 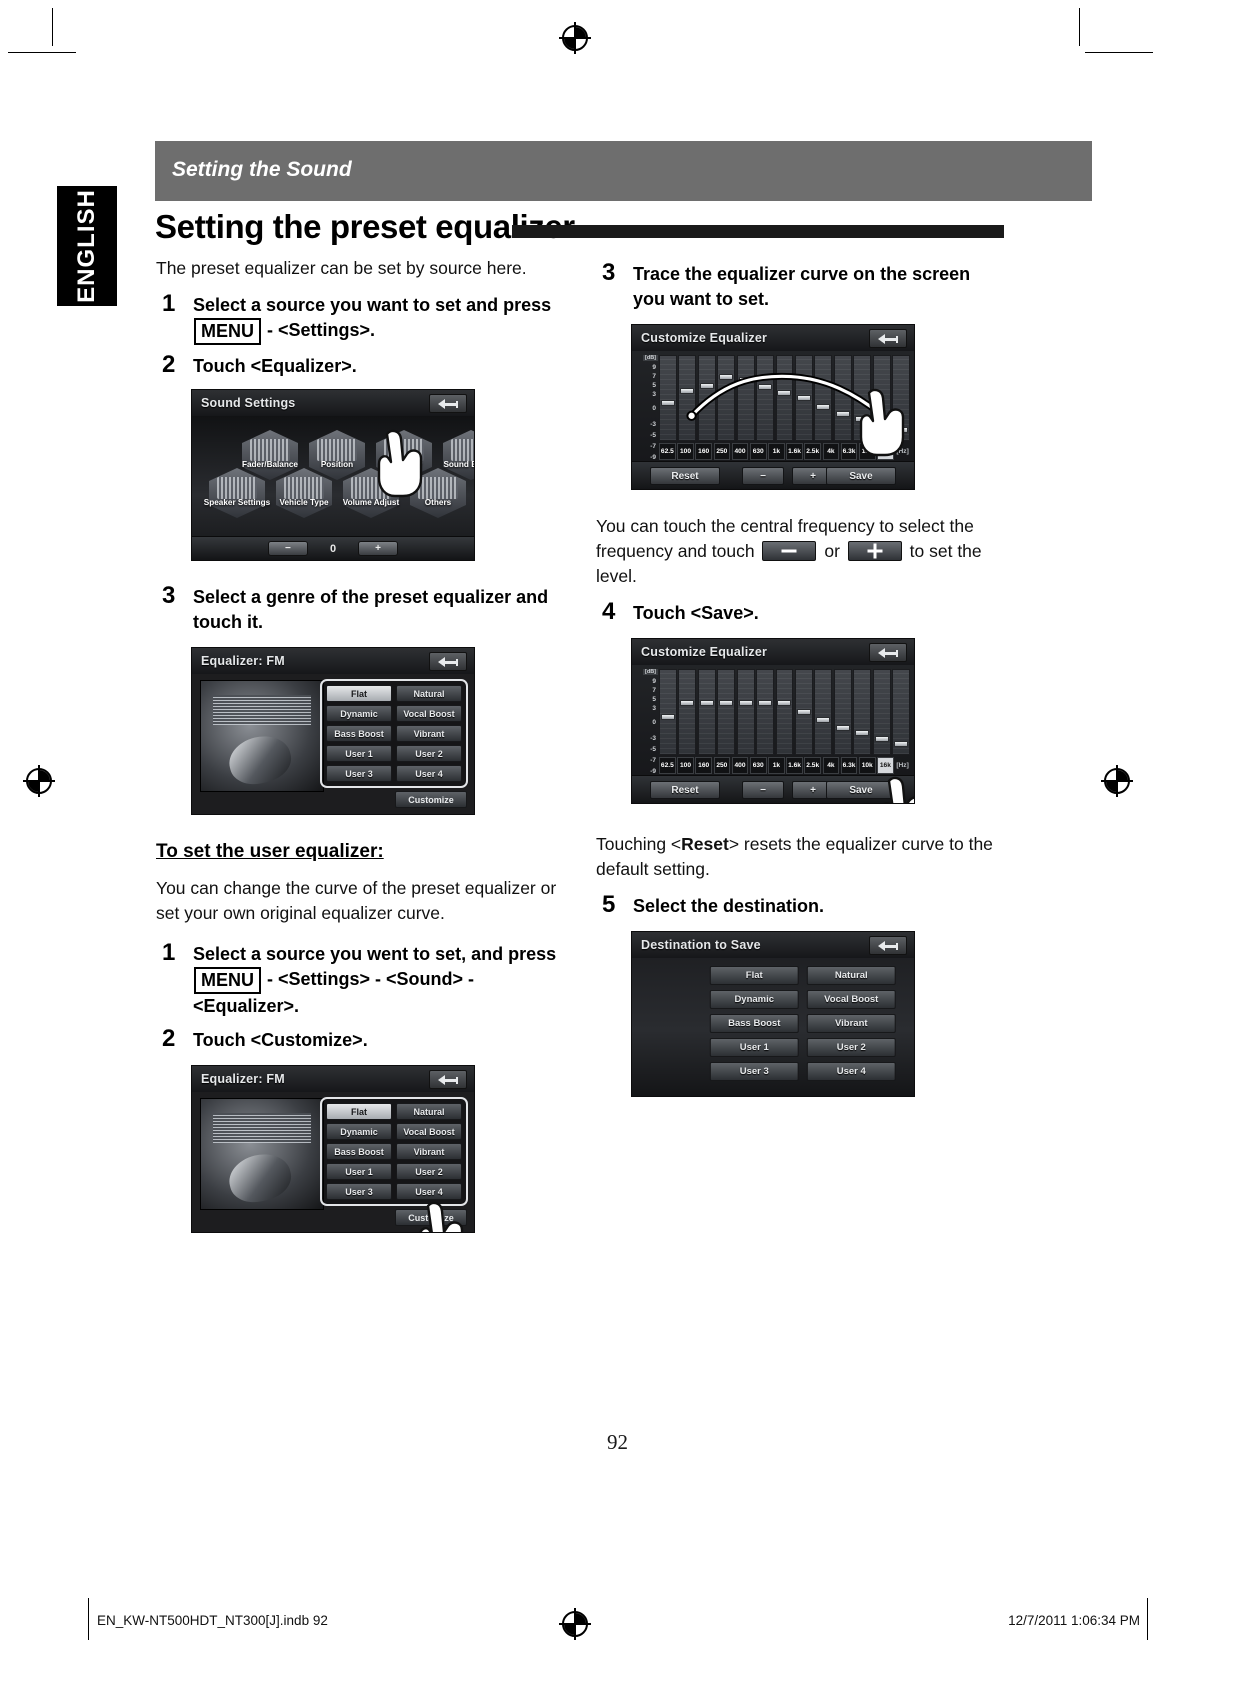 I want to click on tile-vehicle-type: Vehicle Type, so click(x=304, y=493).